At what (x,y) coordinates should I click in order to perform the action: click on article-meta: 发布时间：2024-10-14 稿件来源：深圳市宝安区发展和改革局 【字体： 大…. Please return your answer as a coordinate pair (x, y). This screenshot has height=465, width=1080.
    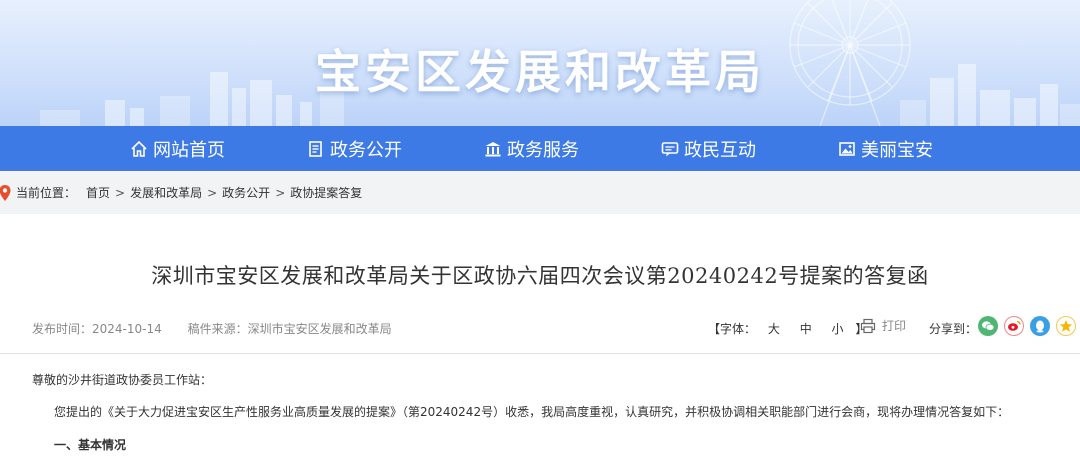
    Looking at the image, I should click on (540, 328).